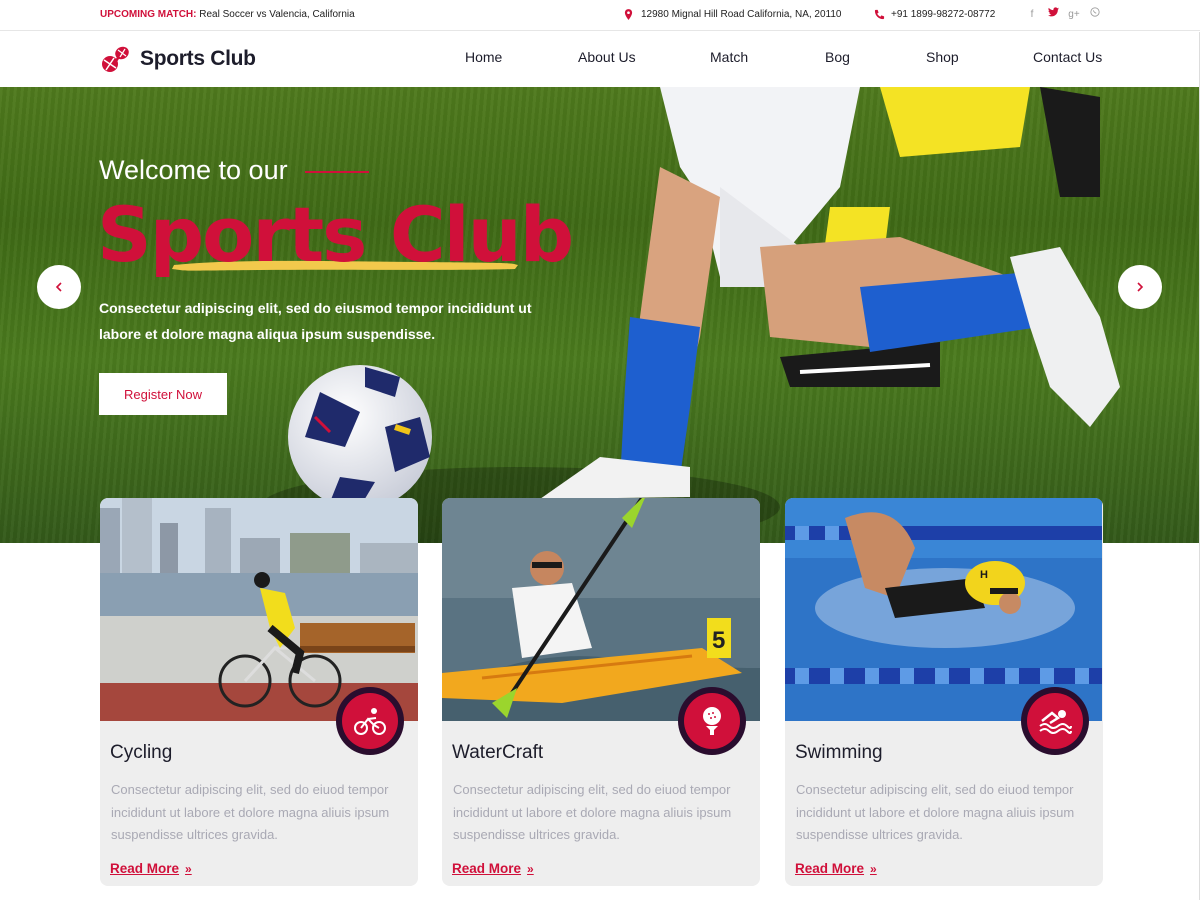 The width and height of the screenshot is (1200, 900). I want to click on nav-shop: Shop, so click(942, 57).